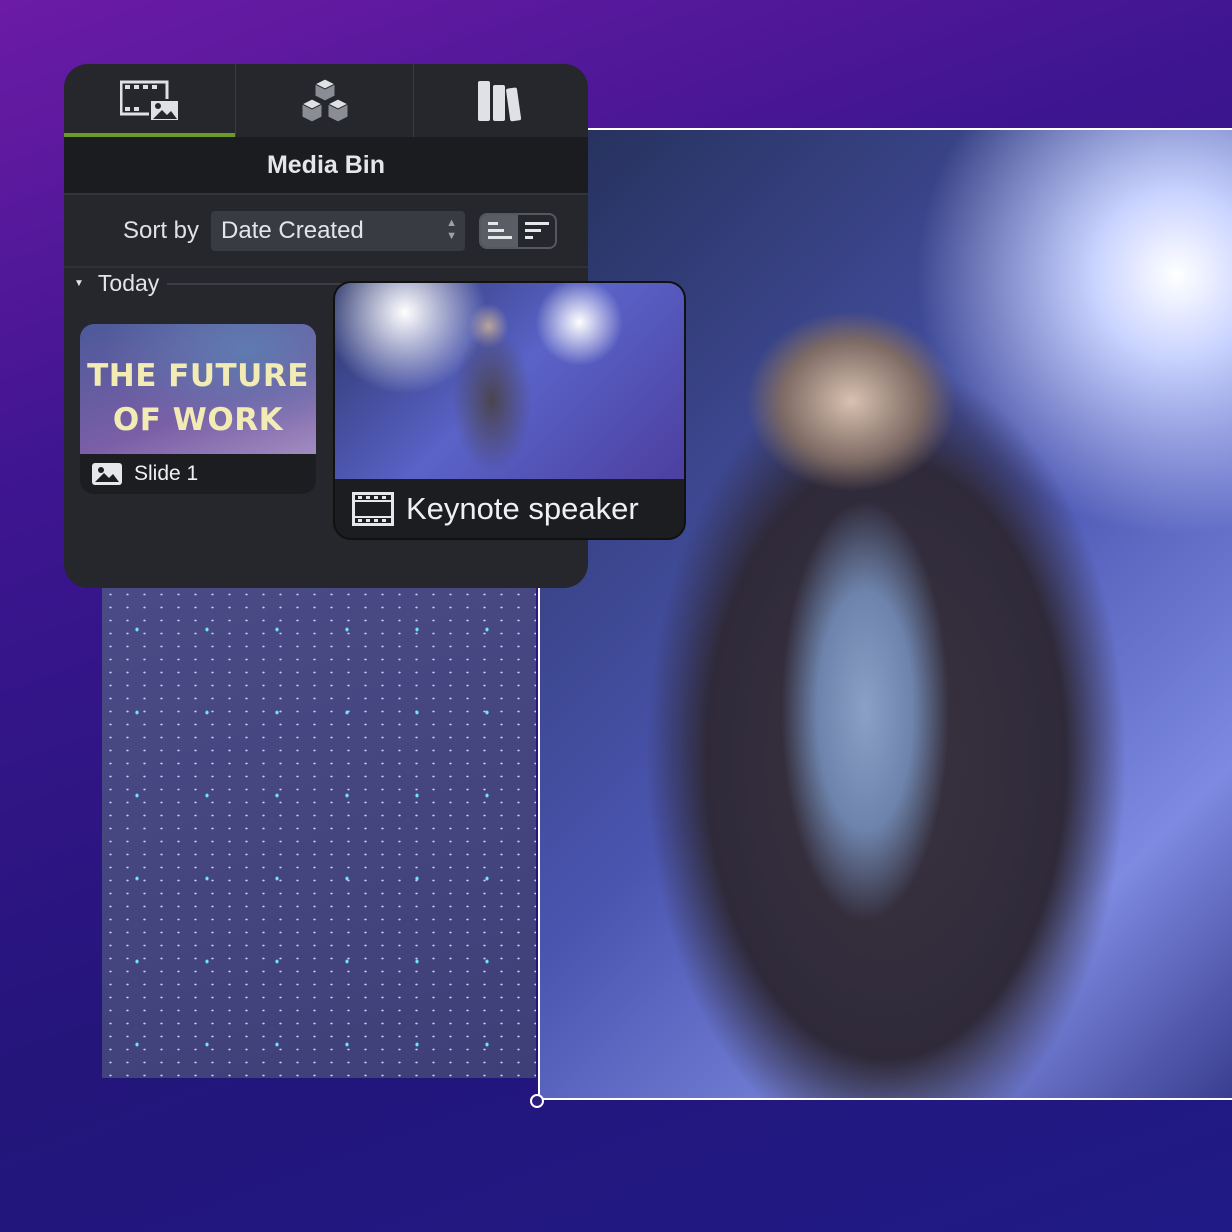 Image resolution: width=1232 pixels, height=1232 pixels. I want to click on starfield-background-image, so click(319, 833).